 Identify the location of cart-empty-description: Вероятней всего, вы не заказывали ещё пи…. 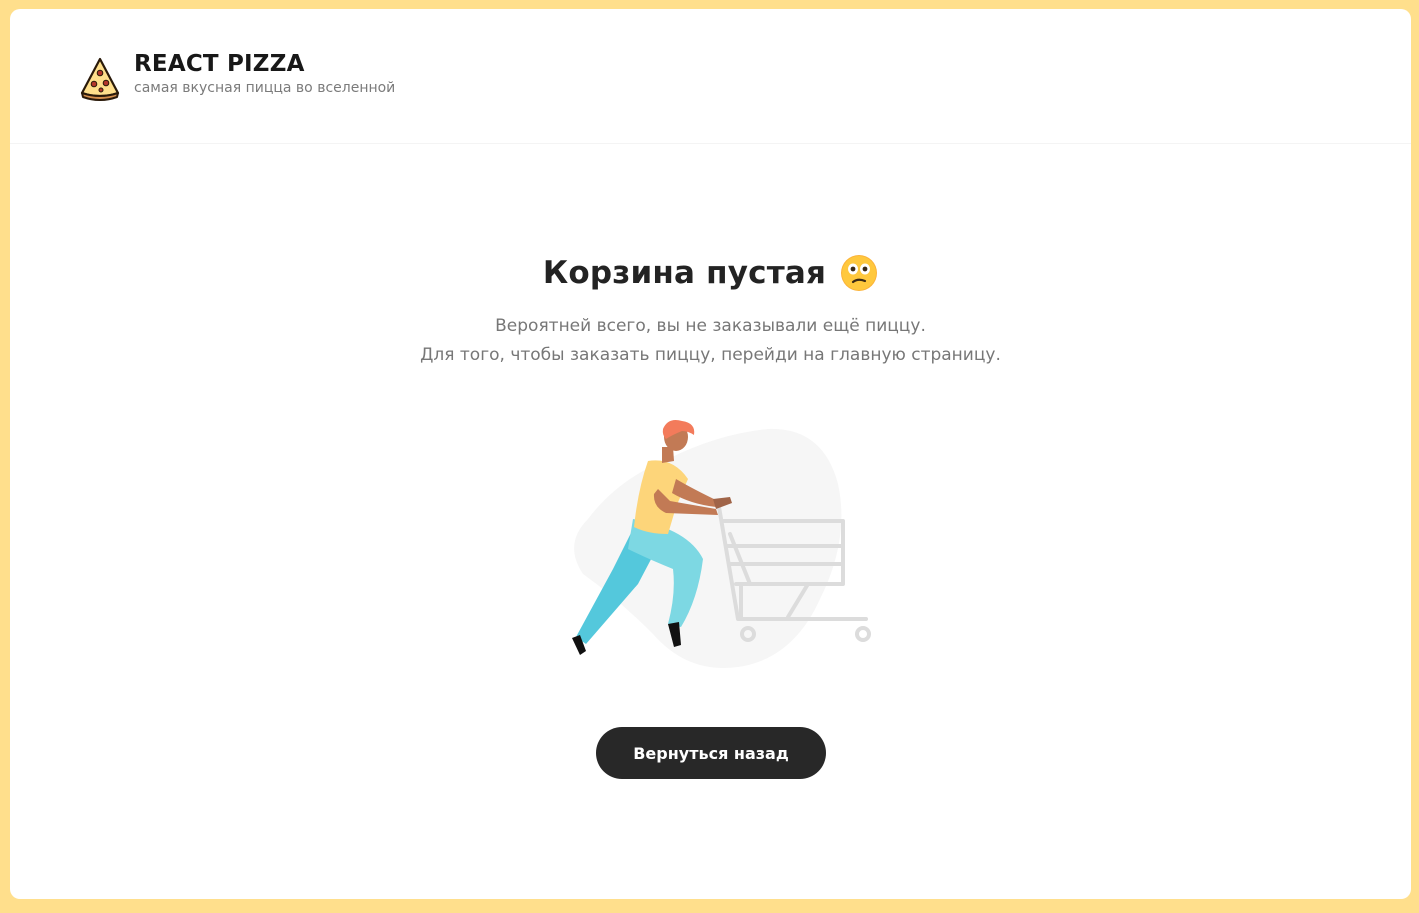
(710, 341).